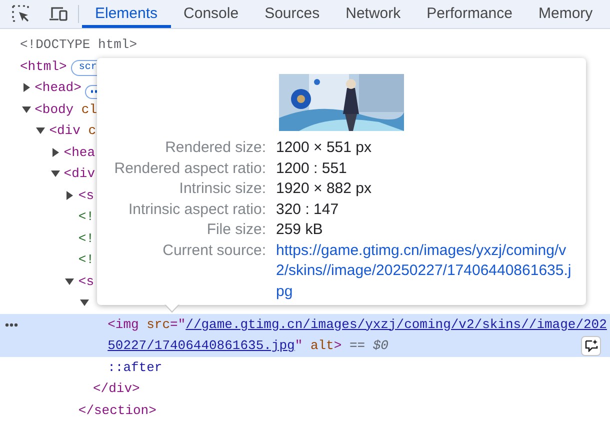 This screenshot has height=422, width=610. What do you see at coordinates (214, 250) in the screenshot?
I see `property-label: Current source:` at bounding box center [214, 250].